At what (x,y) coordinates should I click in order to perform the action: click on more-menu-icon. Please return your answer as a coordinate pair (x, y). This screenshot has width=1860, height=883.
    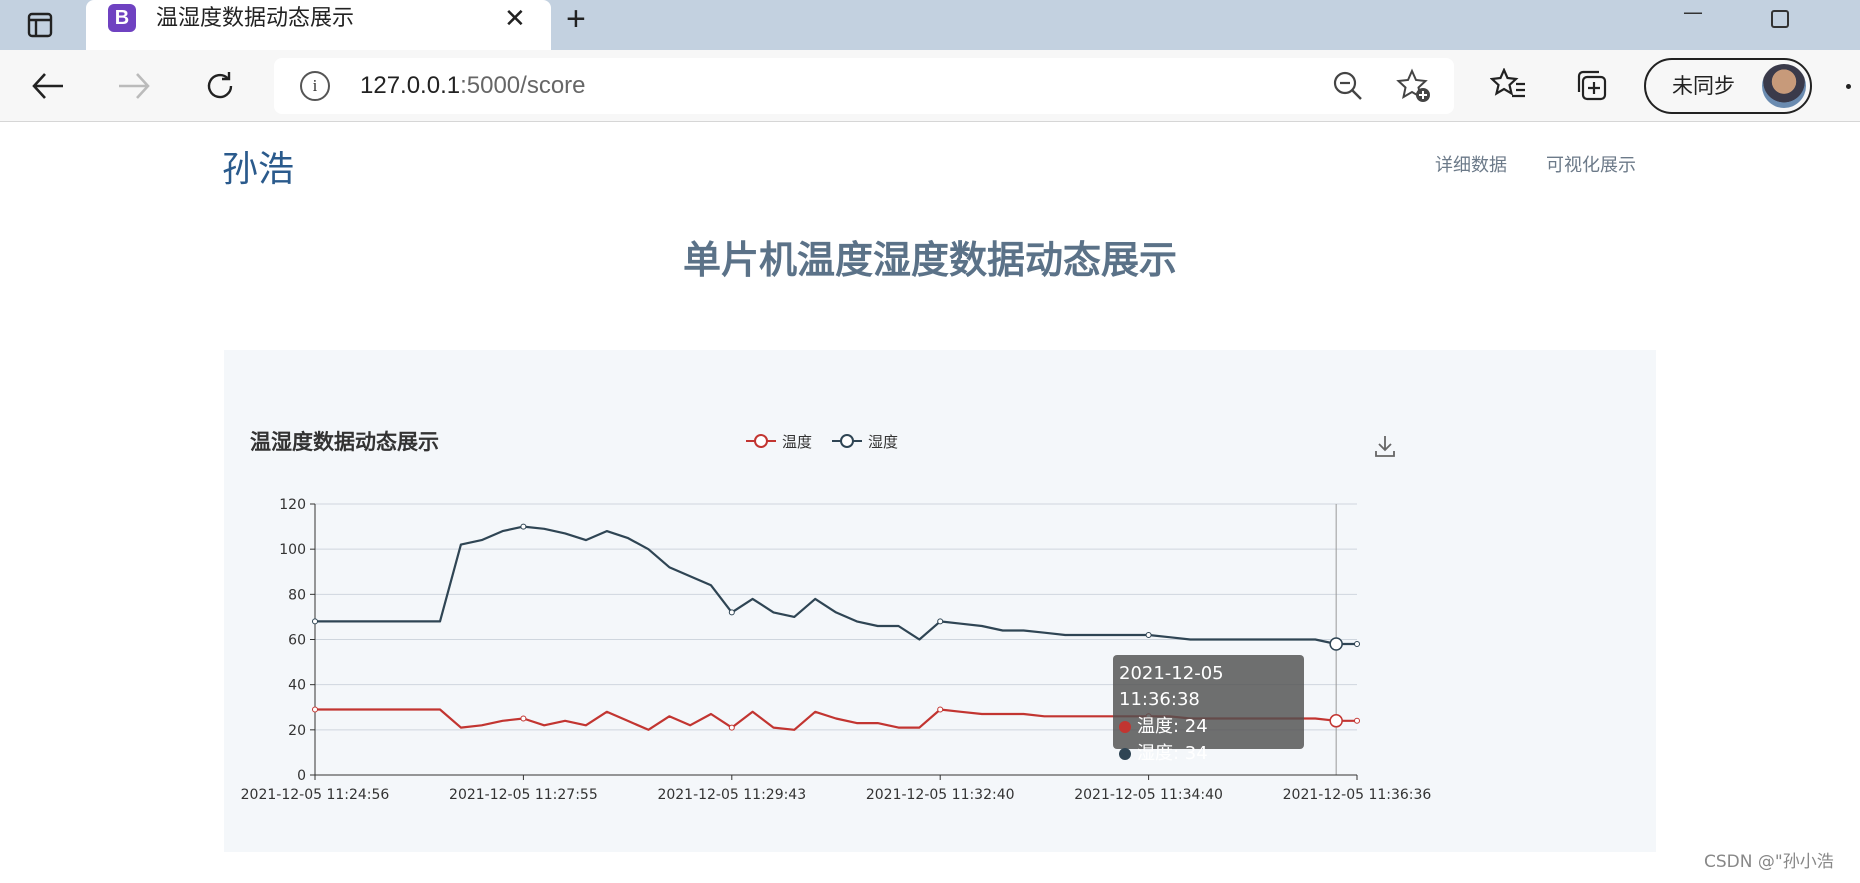
    Looking at the image, I should click on (1848, 86).